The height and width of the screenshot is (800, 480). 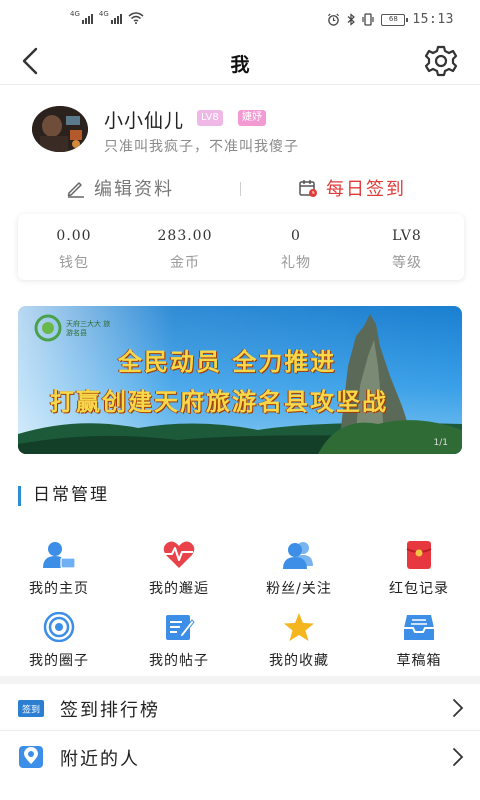 I want to click on daily-checkin-button: 每日签到, so click(x=352, y=188).